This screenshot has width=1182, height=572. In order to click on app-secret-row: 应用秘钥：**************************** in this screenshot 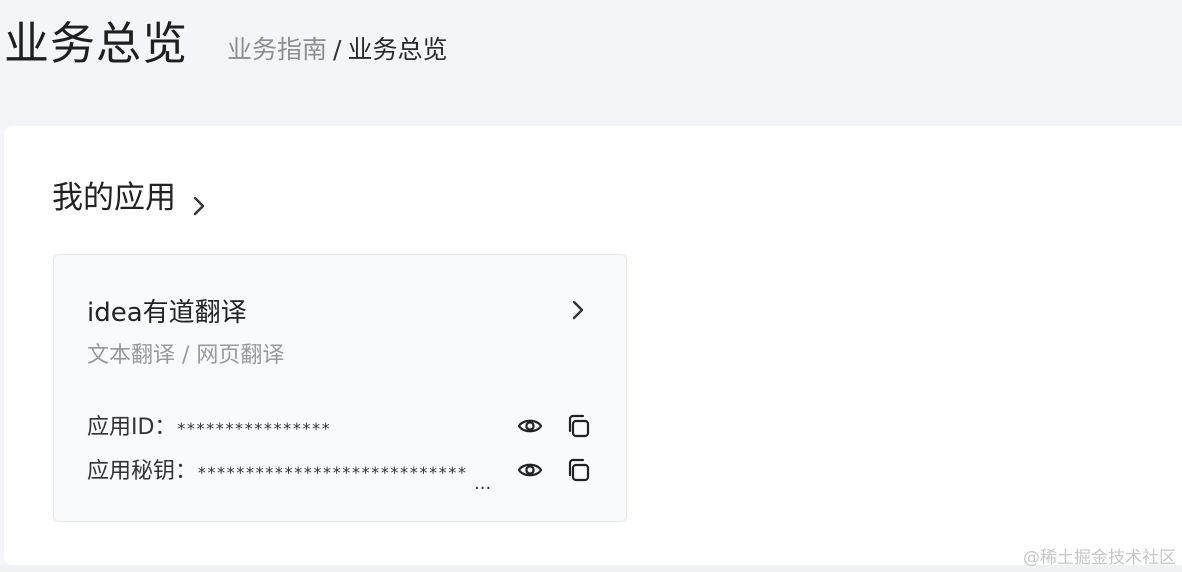, I will do `click(277, 472)`.